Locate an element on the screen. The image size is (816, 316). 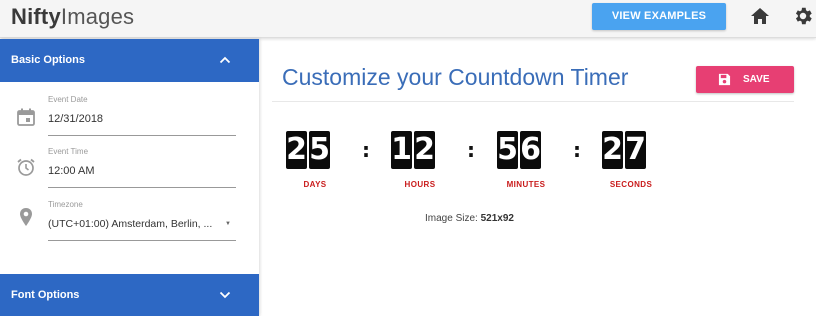
location-pin-icon is located at coordinates (26, 217).